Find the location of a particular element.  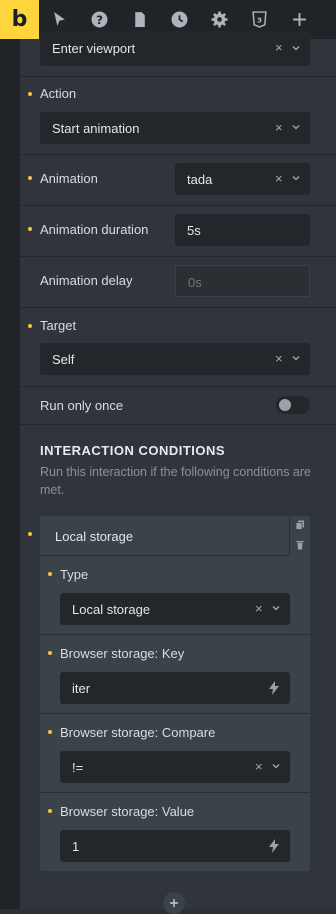

action-row: Action Start animation × is located at coordinates (178, 116).